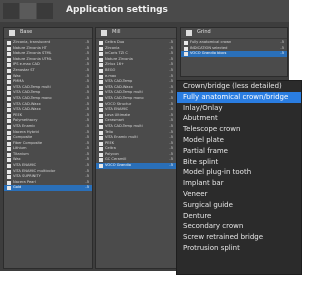 The image size is (320, 299). I want to click on material-name: VOCO Grandio, so click(118, 165).